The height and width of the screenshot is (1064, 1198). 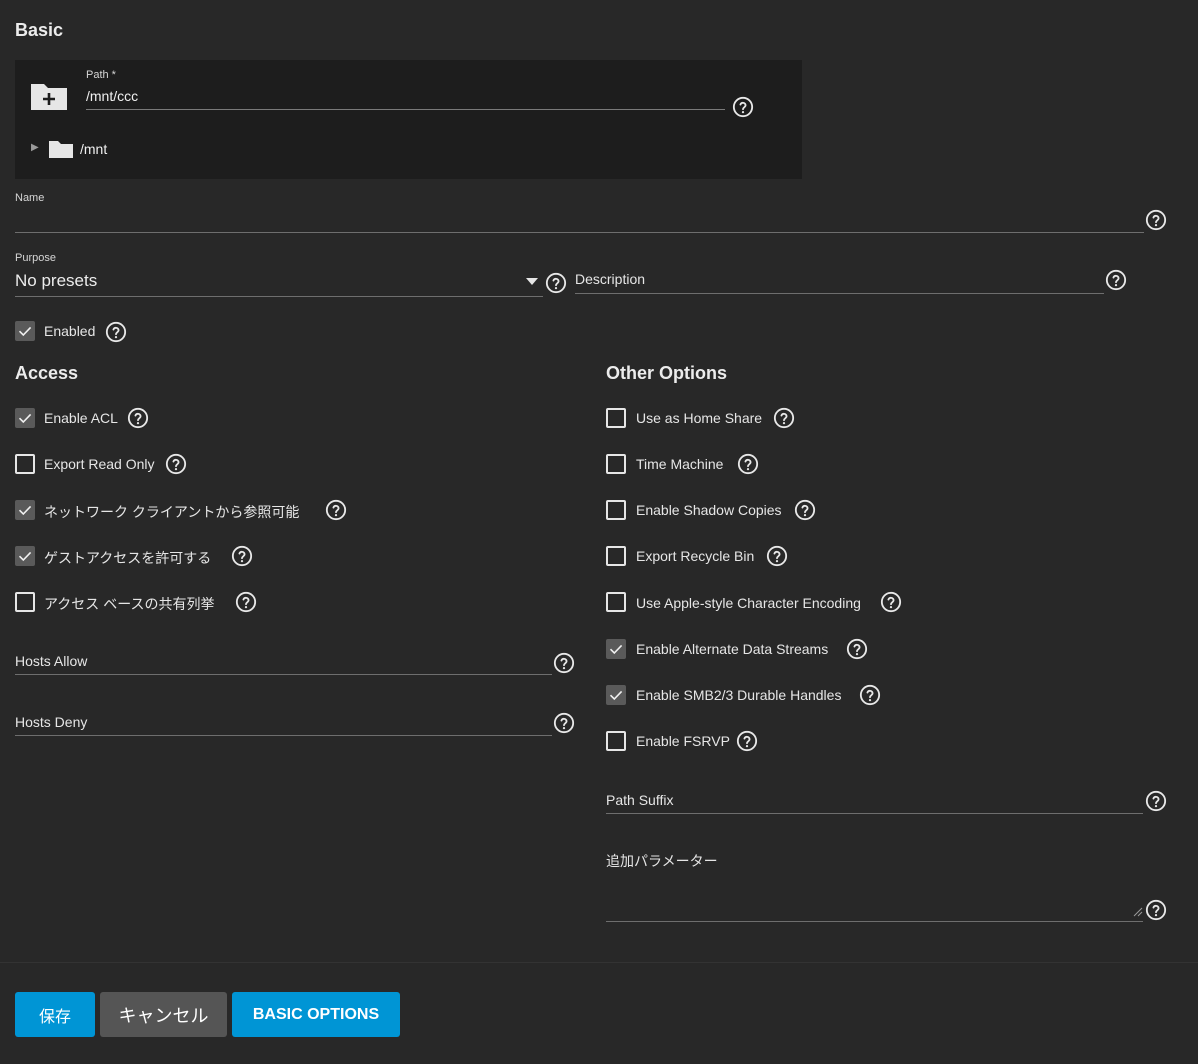 I want to click on shadow-copies-label: Enable Shadow Copies, so click(x=709, y=510).